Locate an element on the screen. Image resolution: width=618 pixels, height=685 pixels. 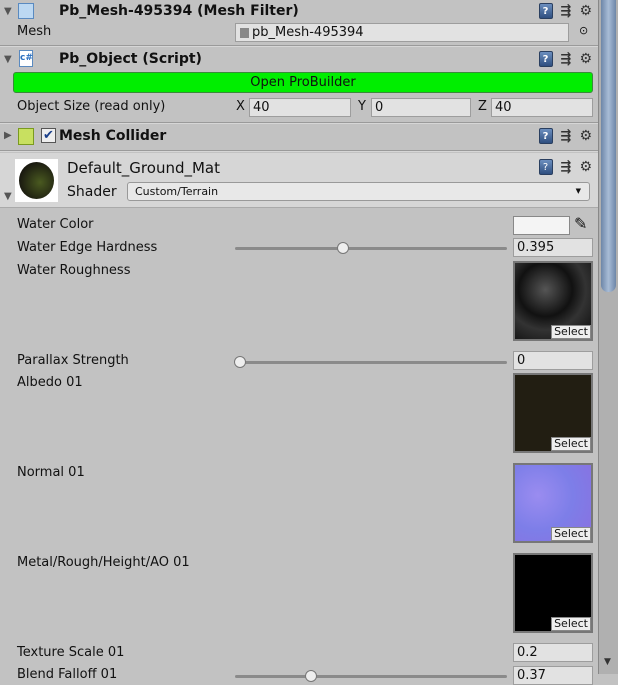
water-color-label: Water Color is located at coordinates (55, 224).